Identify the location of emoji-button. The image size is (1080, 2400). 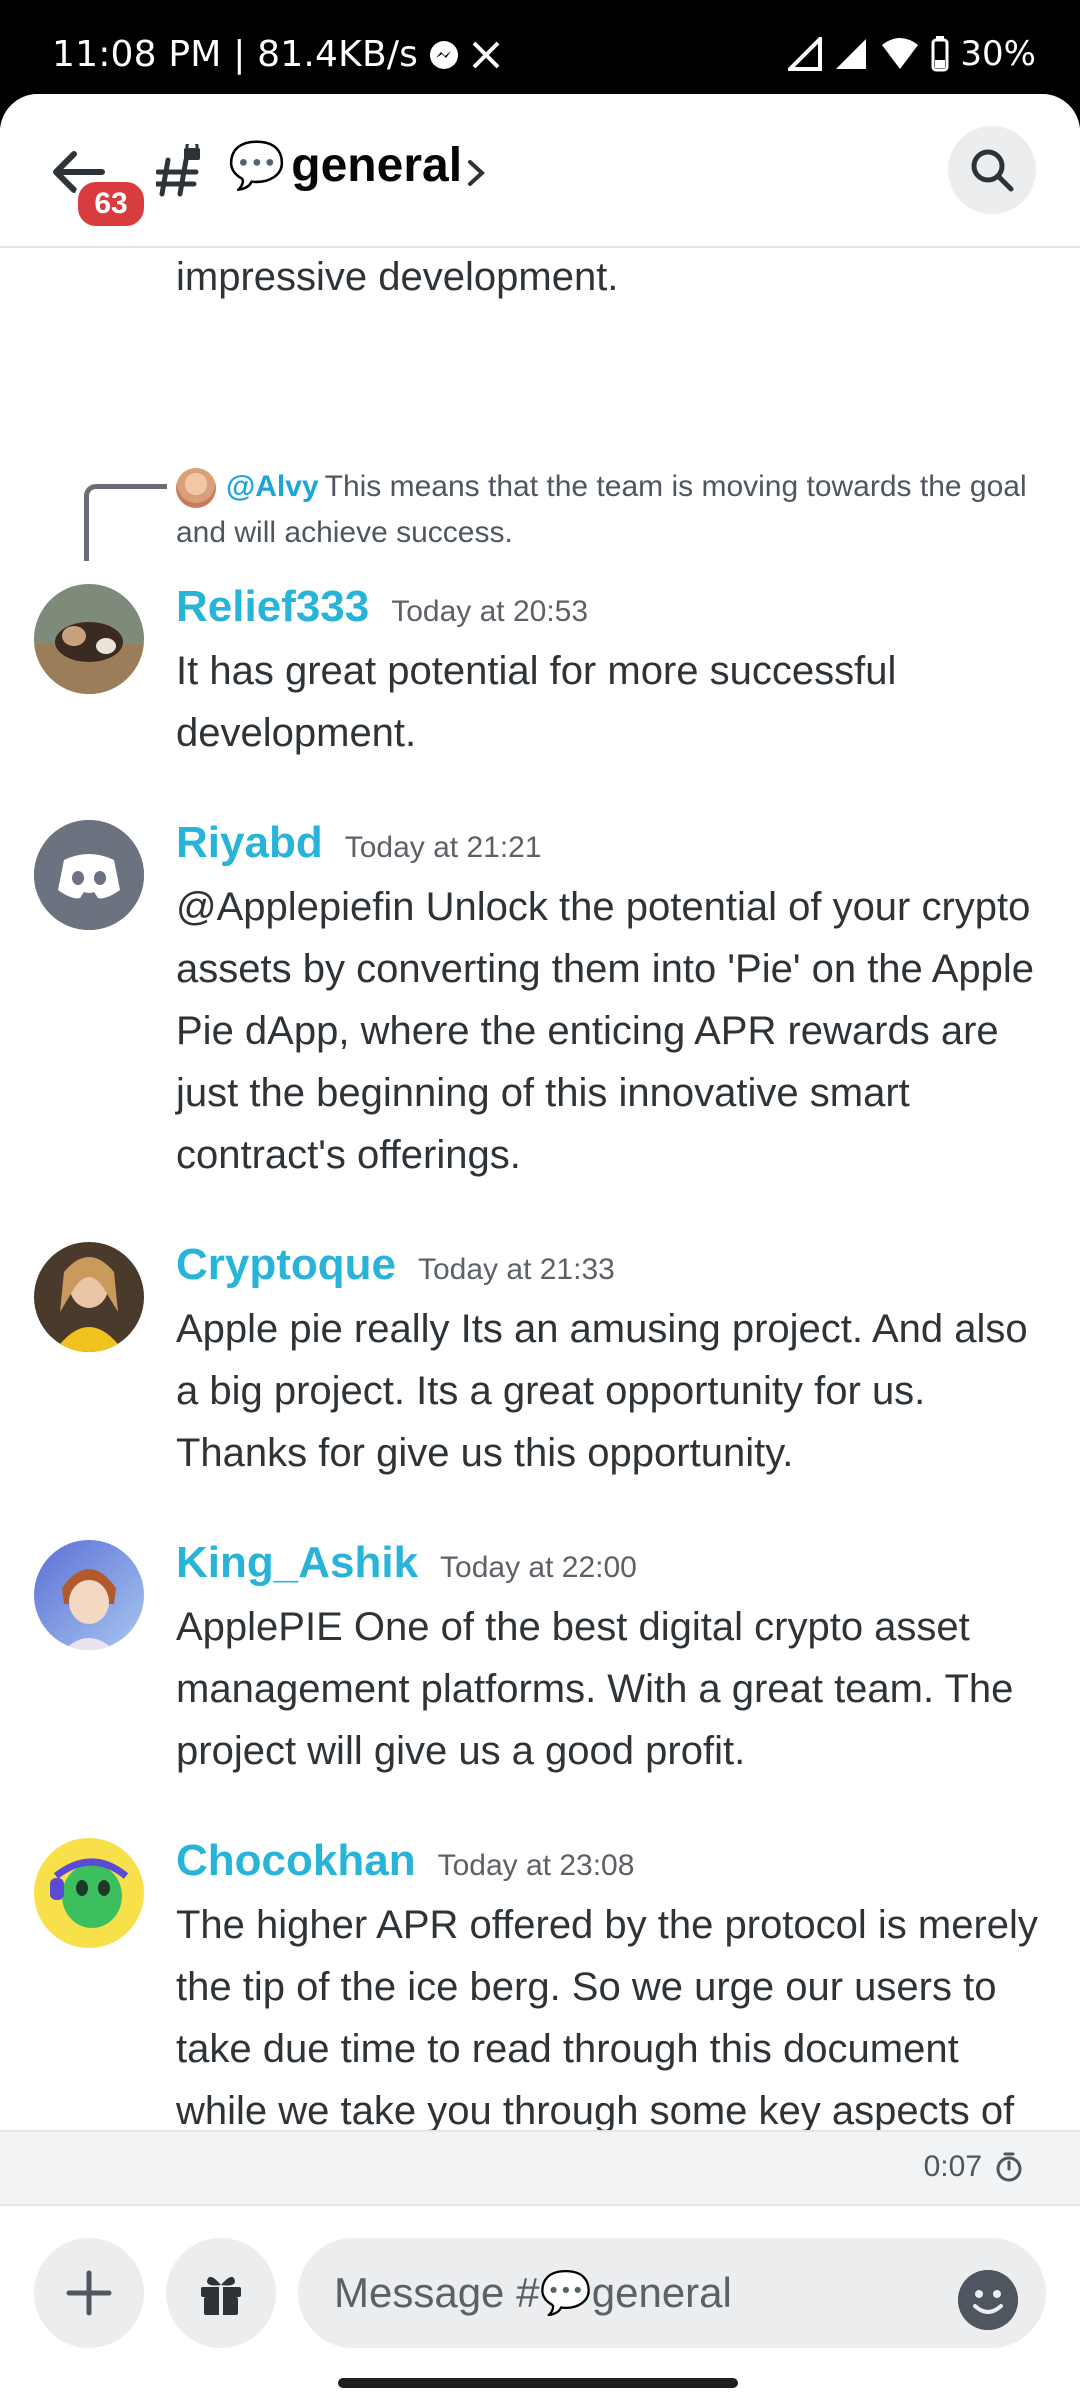
(988, 2300).